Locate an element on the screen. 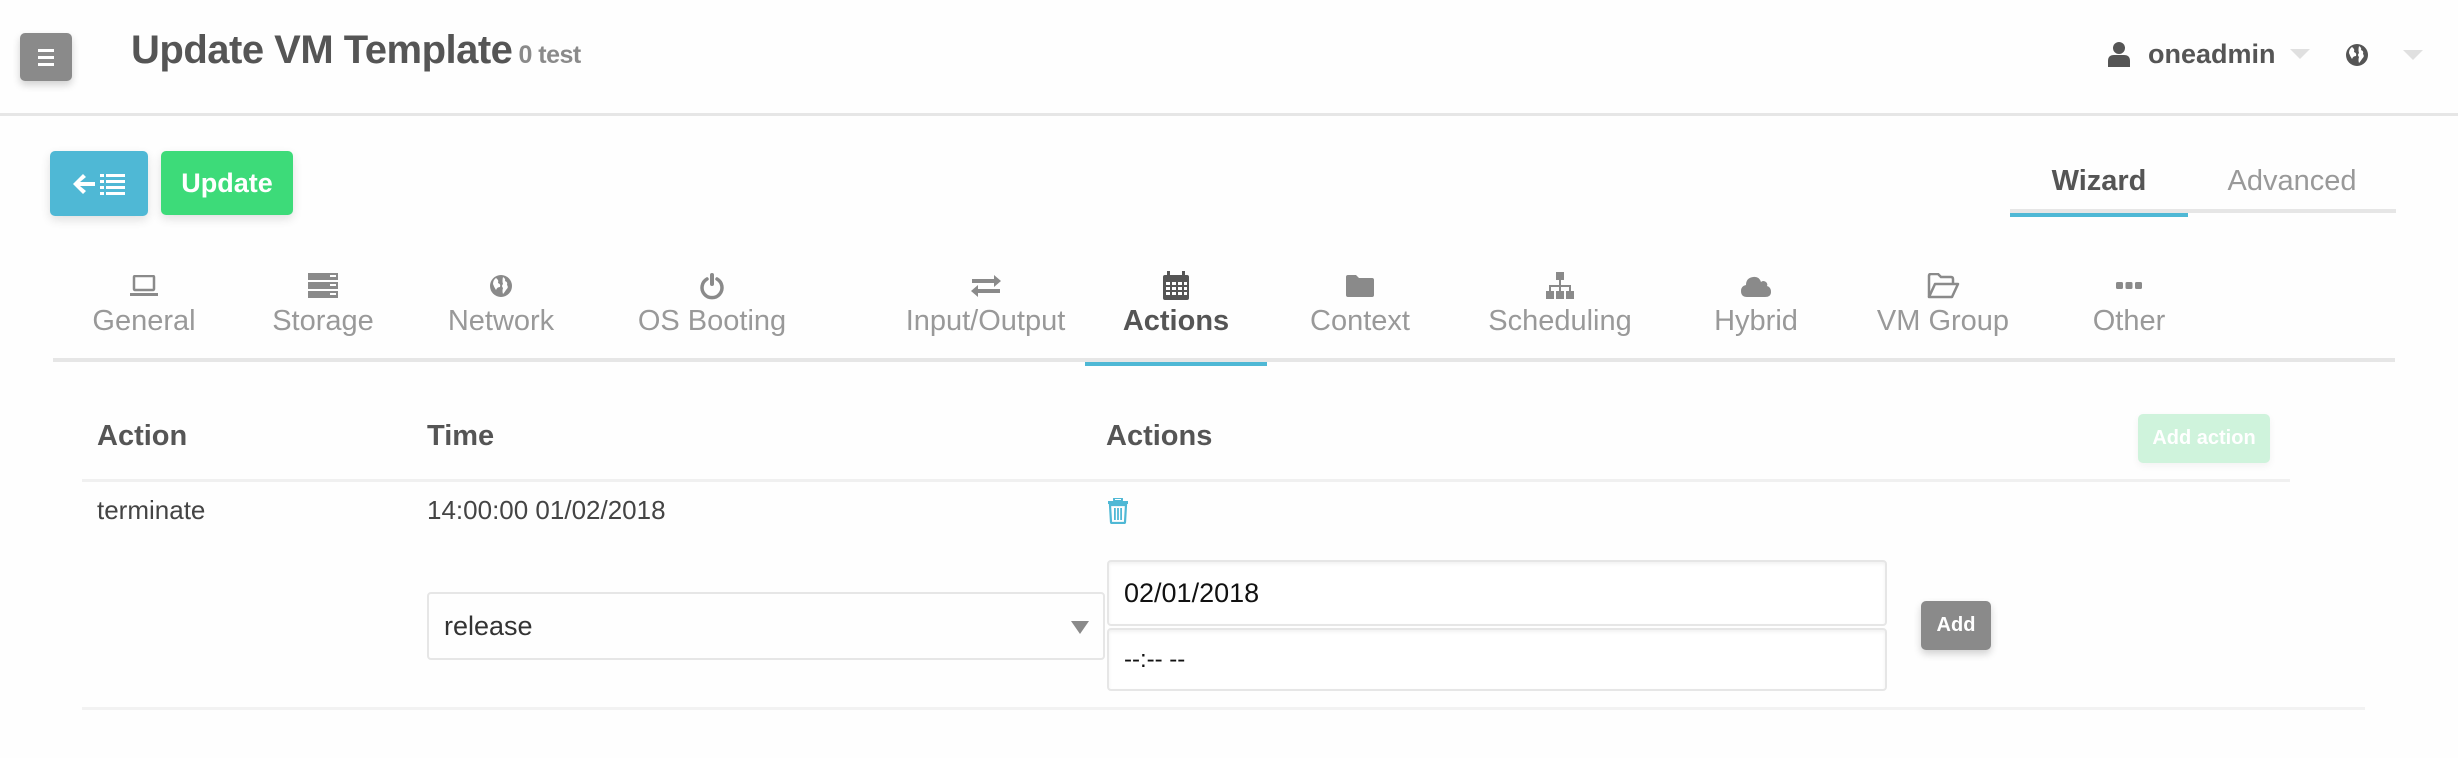 The height and width of the screenshot is (758, 2458). back-to-list-icon is located at coordinates (99, 184).